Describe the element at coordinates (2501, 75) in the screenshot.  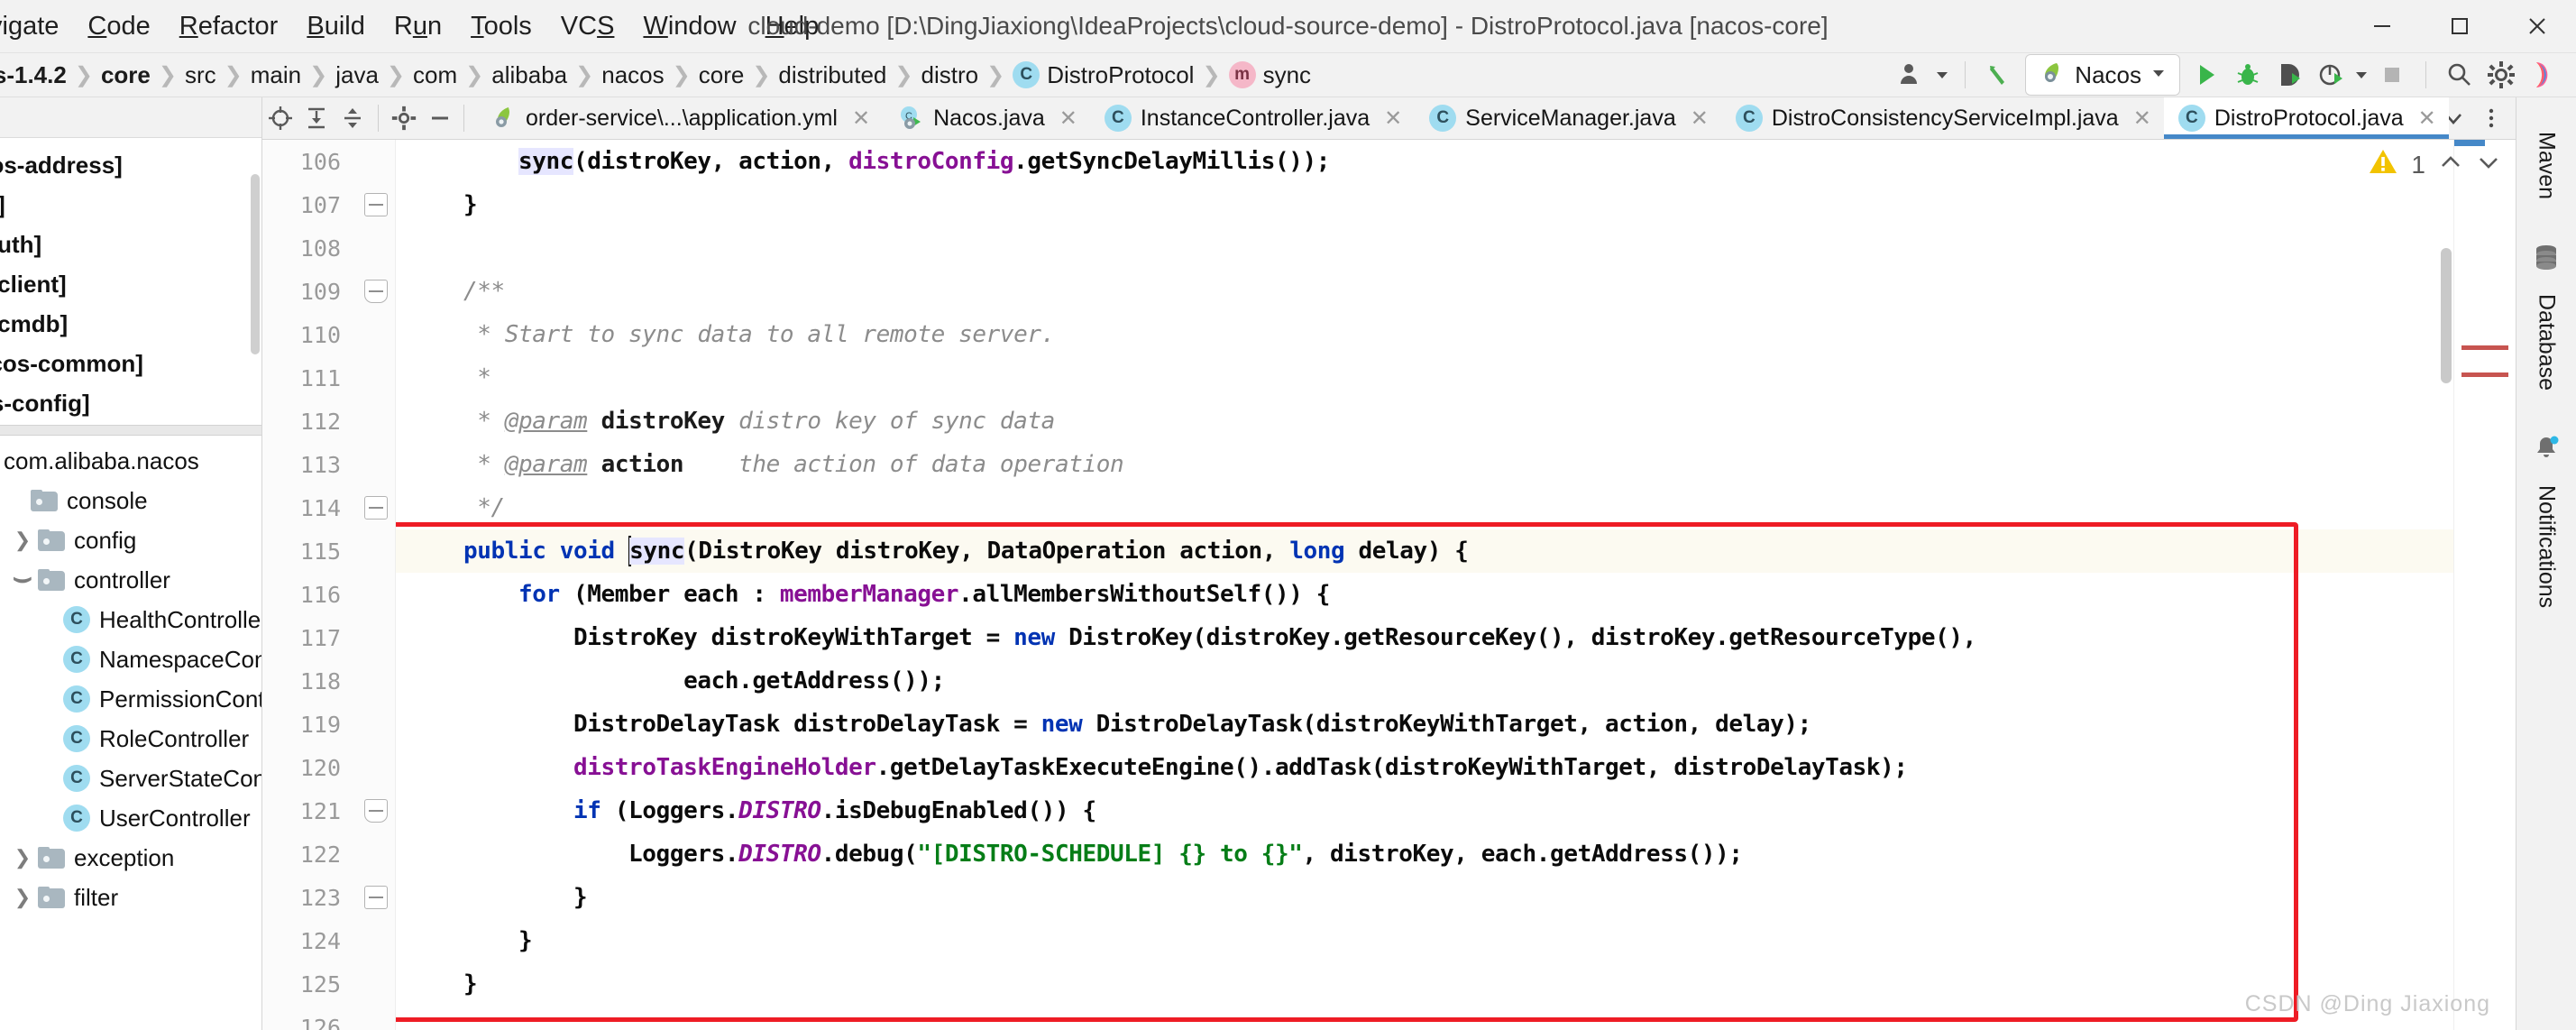
I see `gear-icon` at that location.